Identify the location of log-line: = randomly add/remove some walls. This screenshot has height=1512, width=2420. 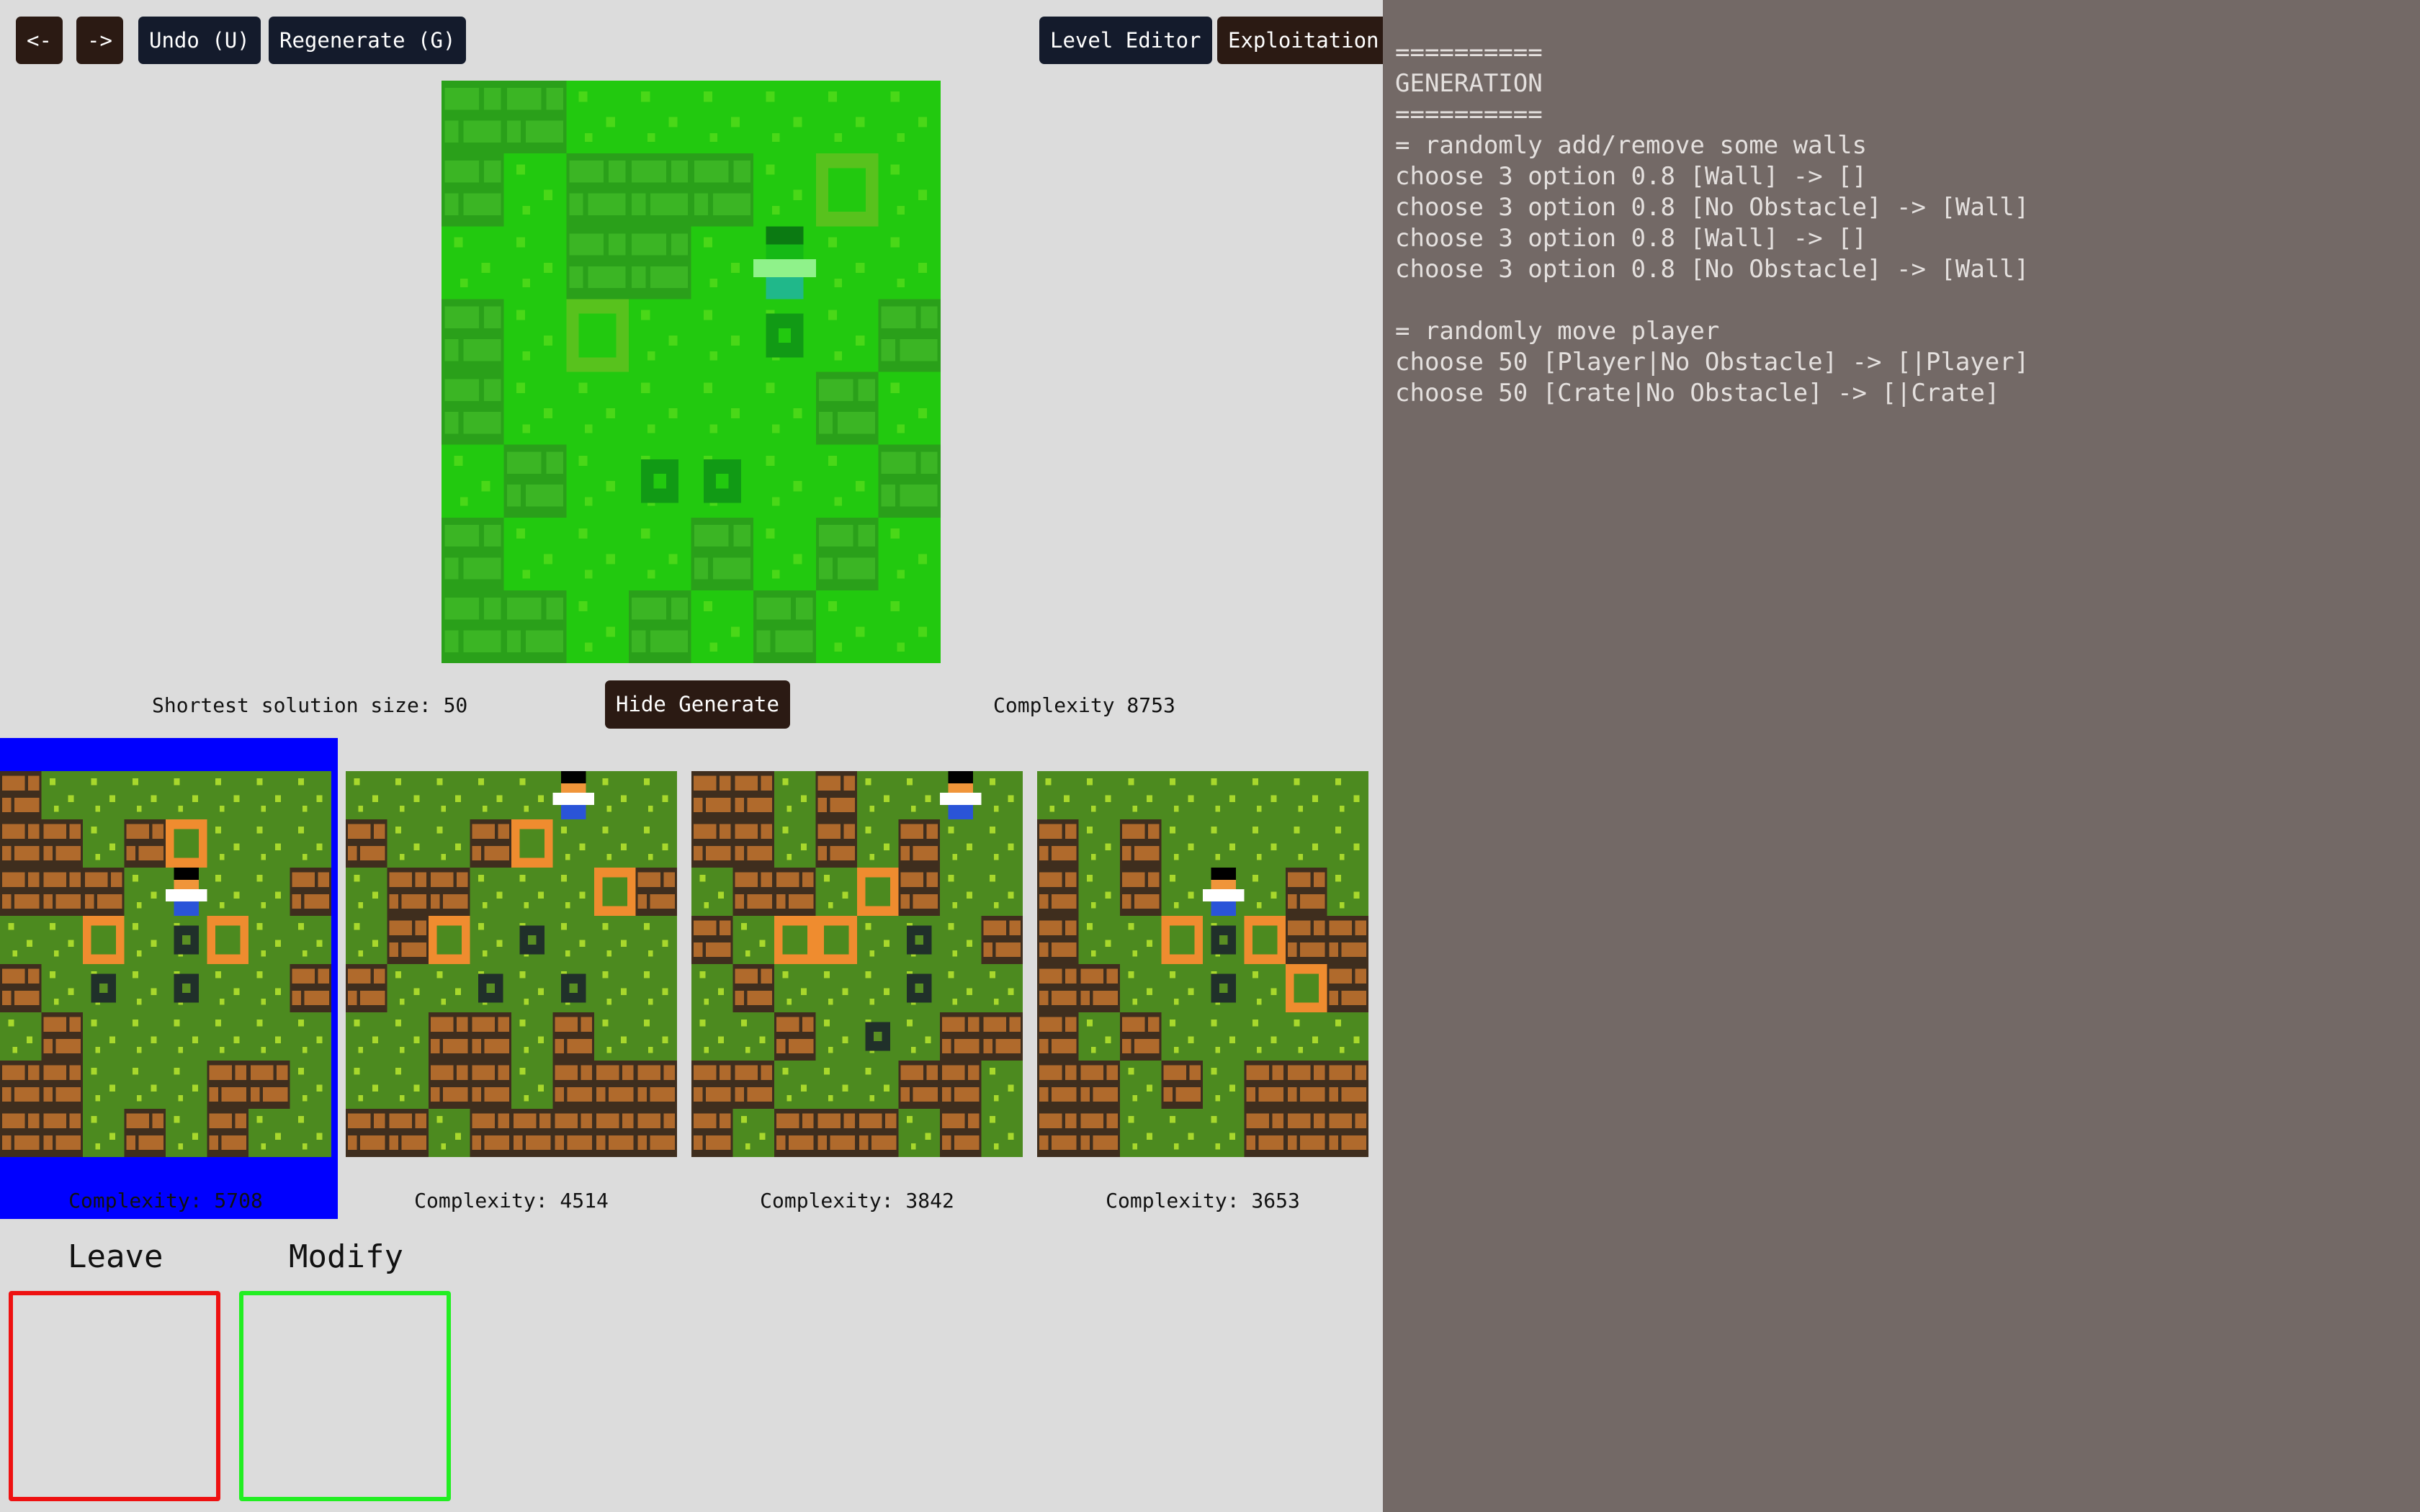
(1631, 145).